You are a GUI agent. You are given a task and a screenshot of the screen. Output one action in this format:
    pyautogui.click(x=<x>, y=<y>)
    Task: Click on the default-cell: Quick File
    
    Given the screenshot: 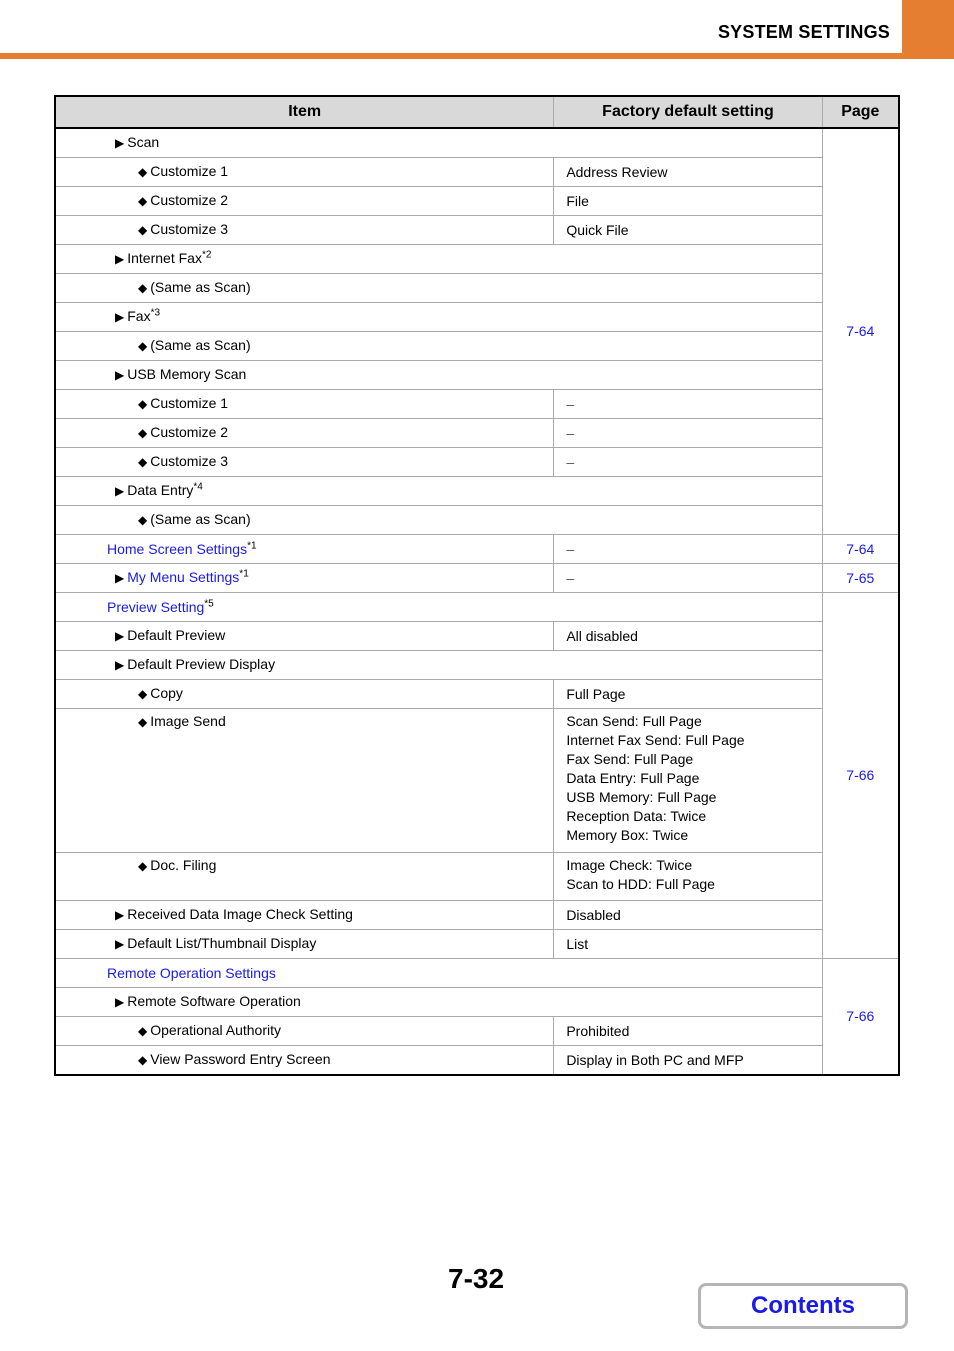 What is the action you would take?
    pyautogui.click(x=688, y=230)
    